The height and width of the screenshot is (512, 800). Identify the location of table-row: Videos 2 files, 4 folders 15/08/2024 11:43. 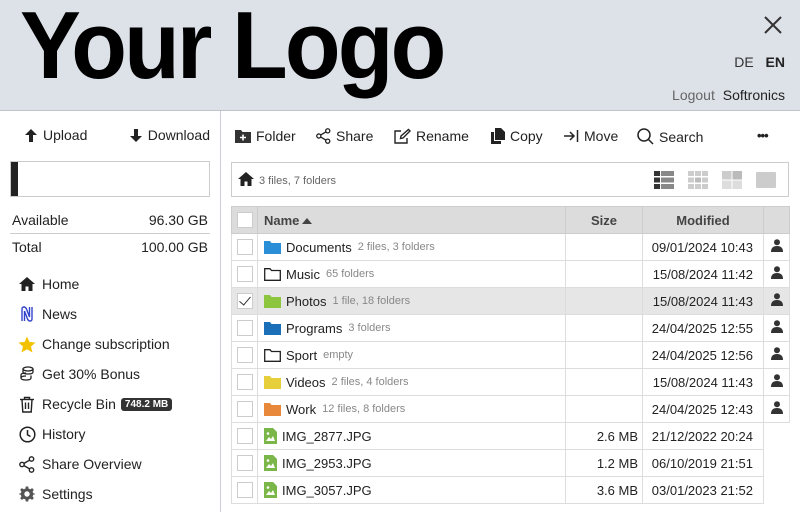
(510, 382).